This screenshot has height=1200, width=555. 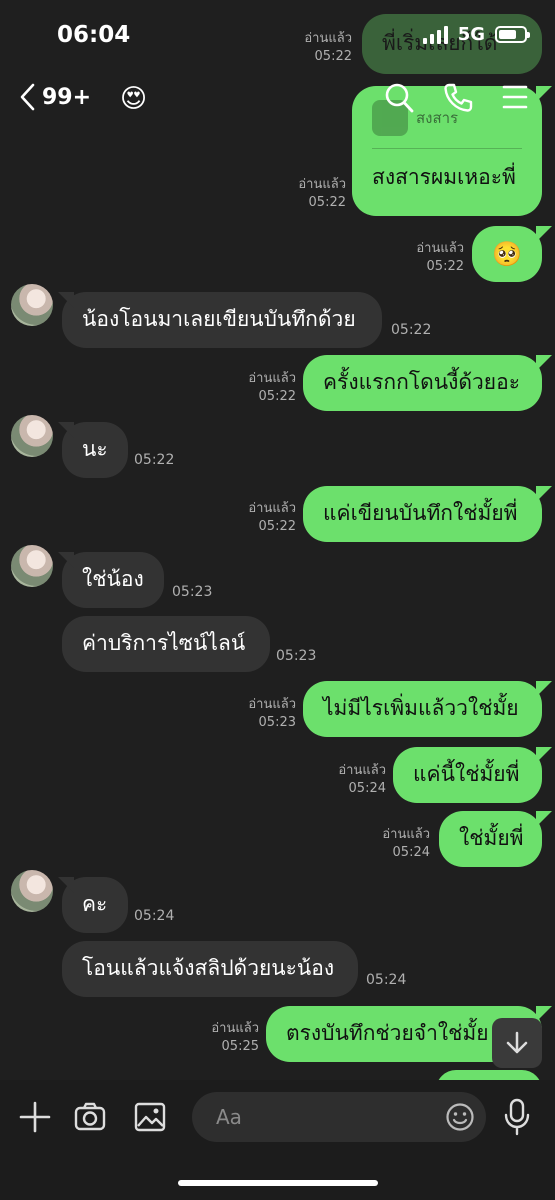 I want to click on plus-icon, so click(x=35, y=1117).